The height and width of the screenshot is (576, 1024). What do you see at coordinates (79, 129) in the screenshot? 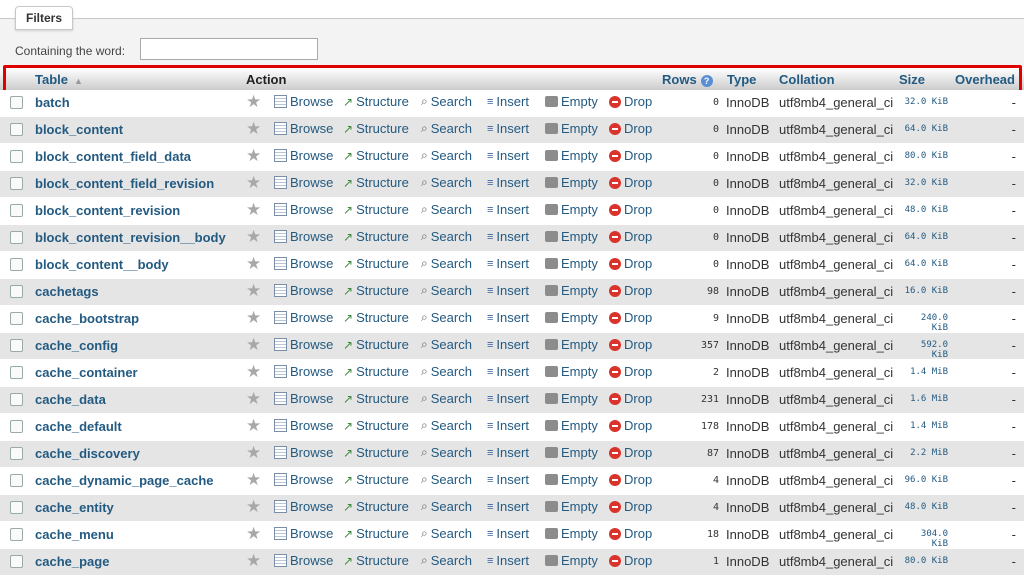
I see `table-name-link: block_content` at bounding box center [79, 129].